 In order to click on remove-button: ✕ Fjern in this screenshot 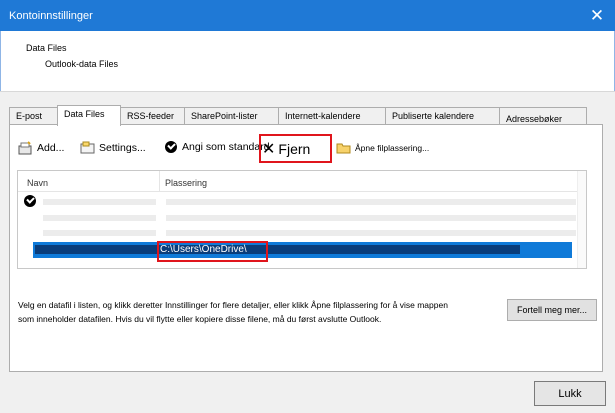, I will do `click(296, 148)`.